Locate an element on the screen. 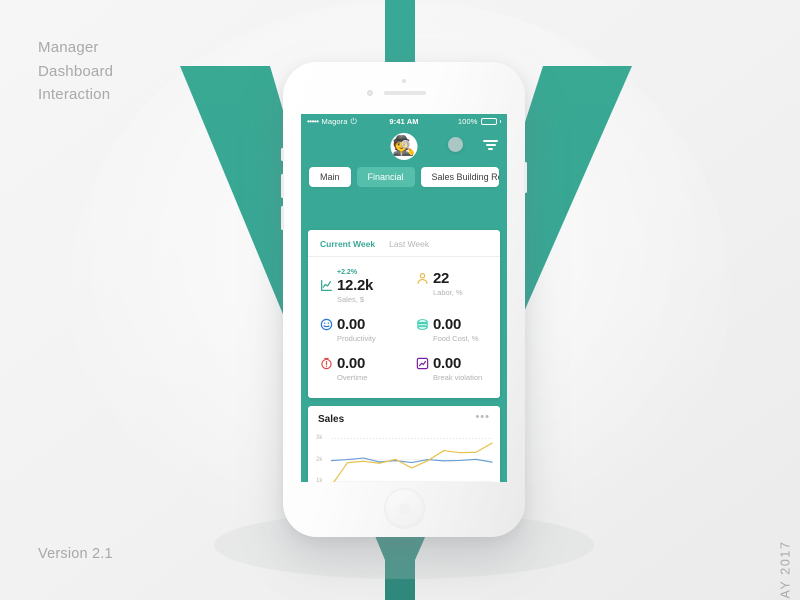 The image size is (800, 600). avatar: 🕵️ is located at coordinates (404, 146).